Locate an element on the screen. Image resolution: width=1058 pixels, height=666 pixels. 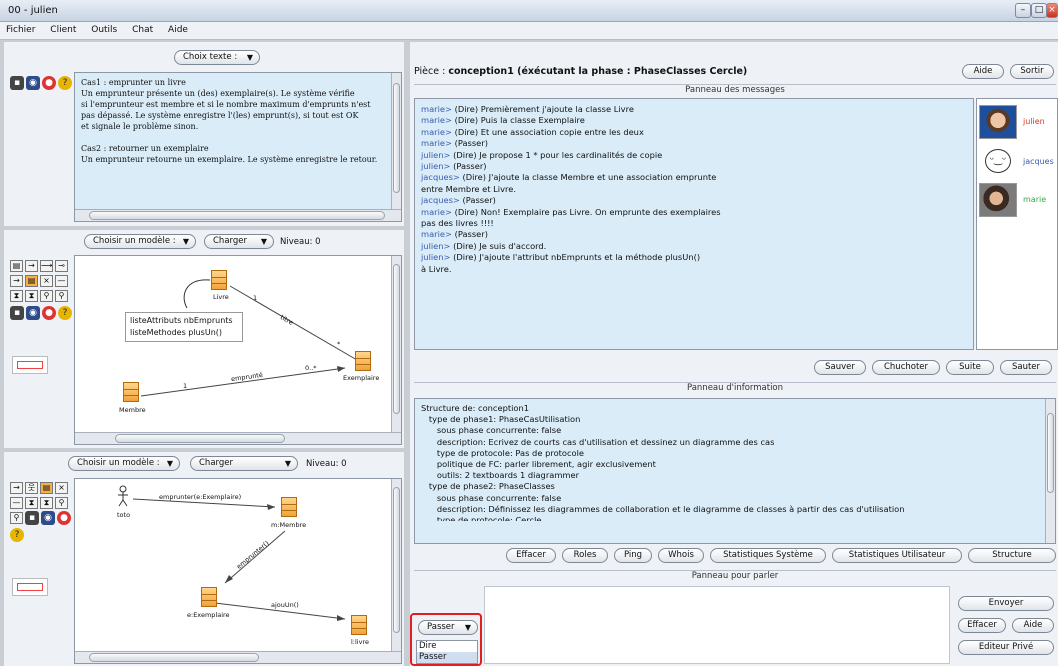
ping-button: Ping is located at coordinates (633, 555).